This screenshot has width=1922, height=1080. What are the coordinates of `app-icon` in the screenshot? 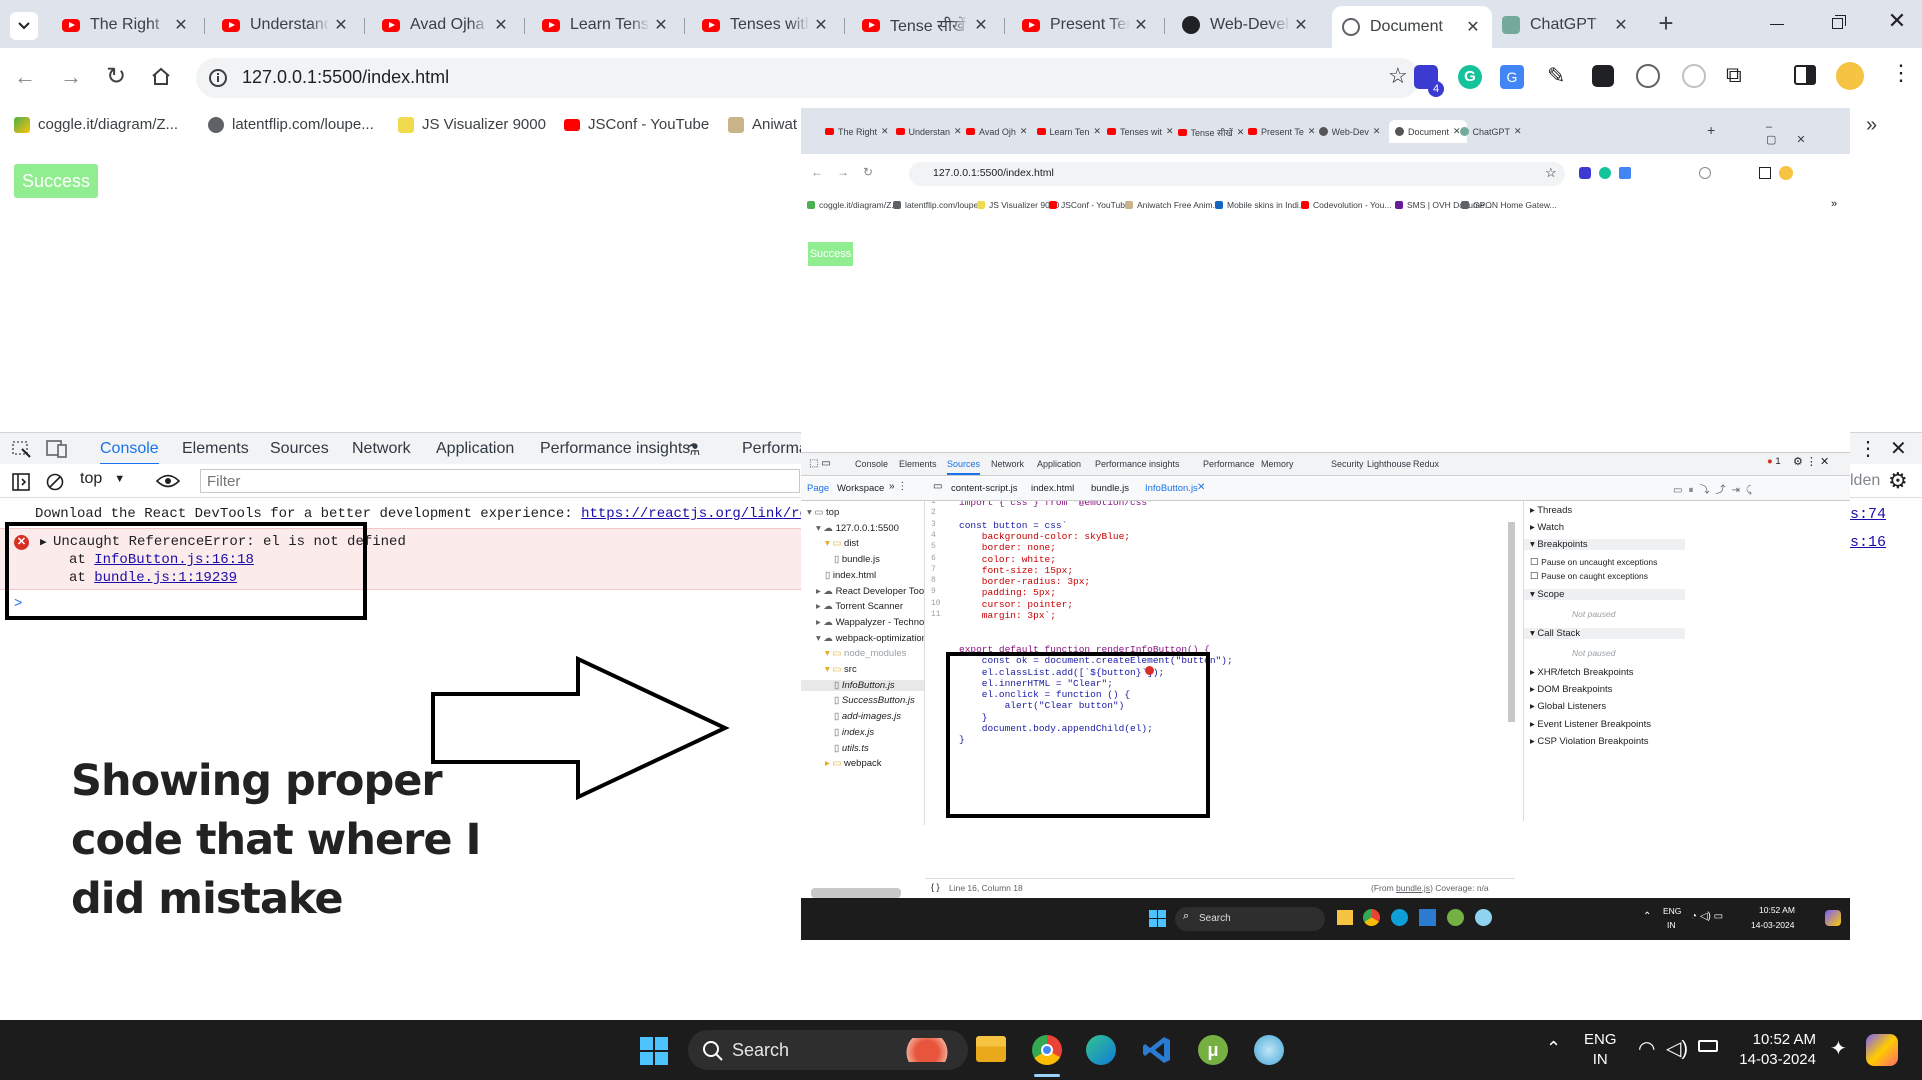 It's located at (1269, 1050).